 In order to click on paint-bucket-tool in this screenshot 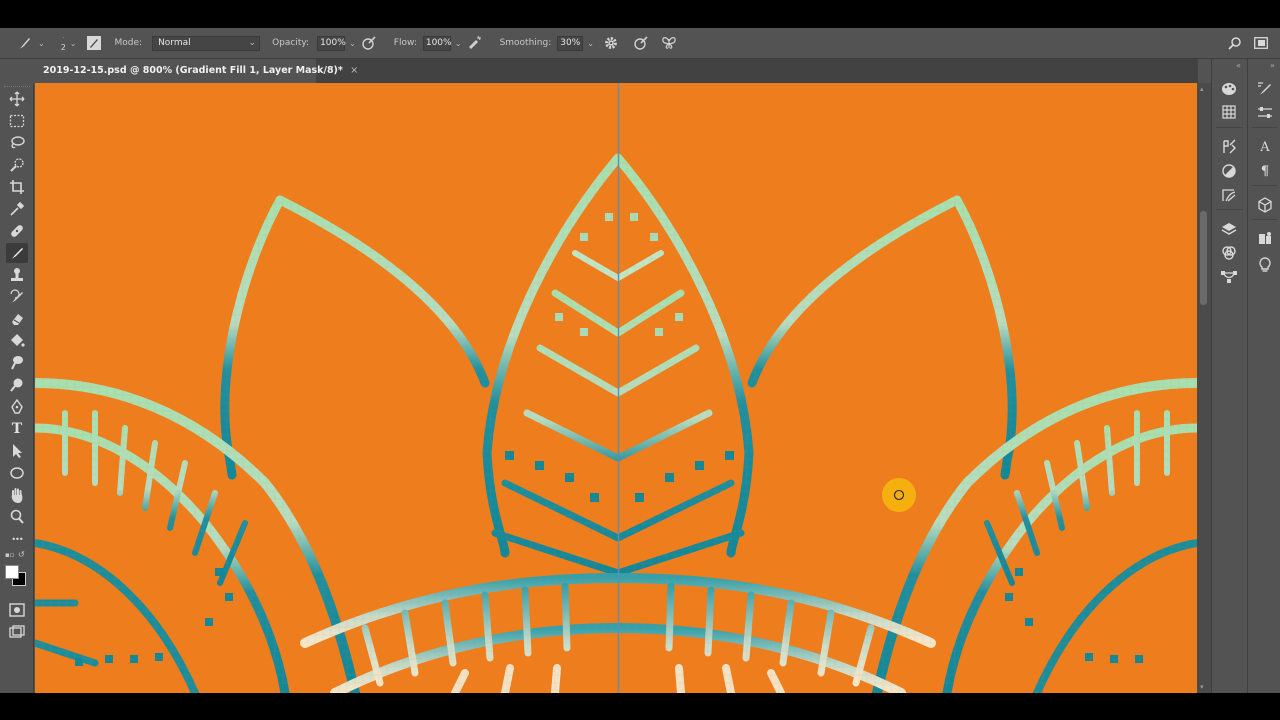, I will do `click(17, 341)`.